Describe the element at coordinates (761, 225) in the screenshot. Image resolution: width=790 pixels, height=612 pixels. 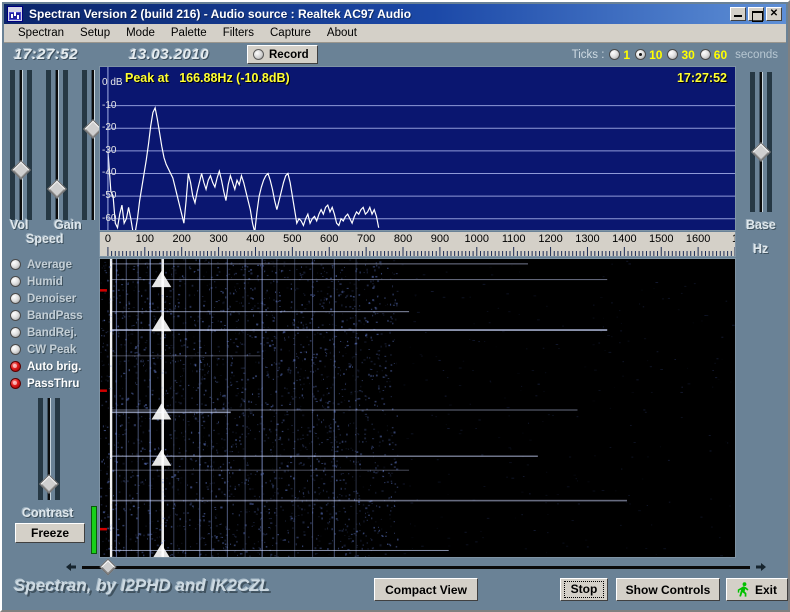
I see `base-slider-label: Base` at that location.